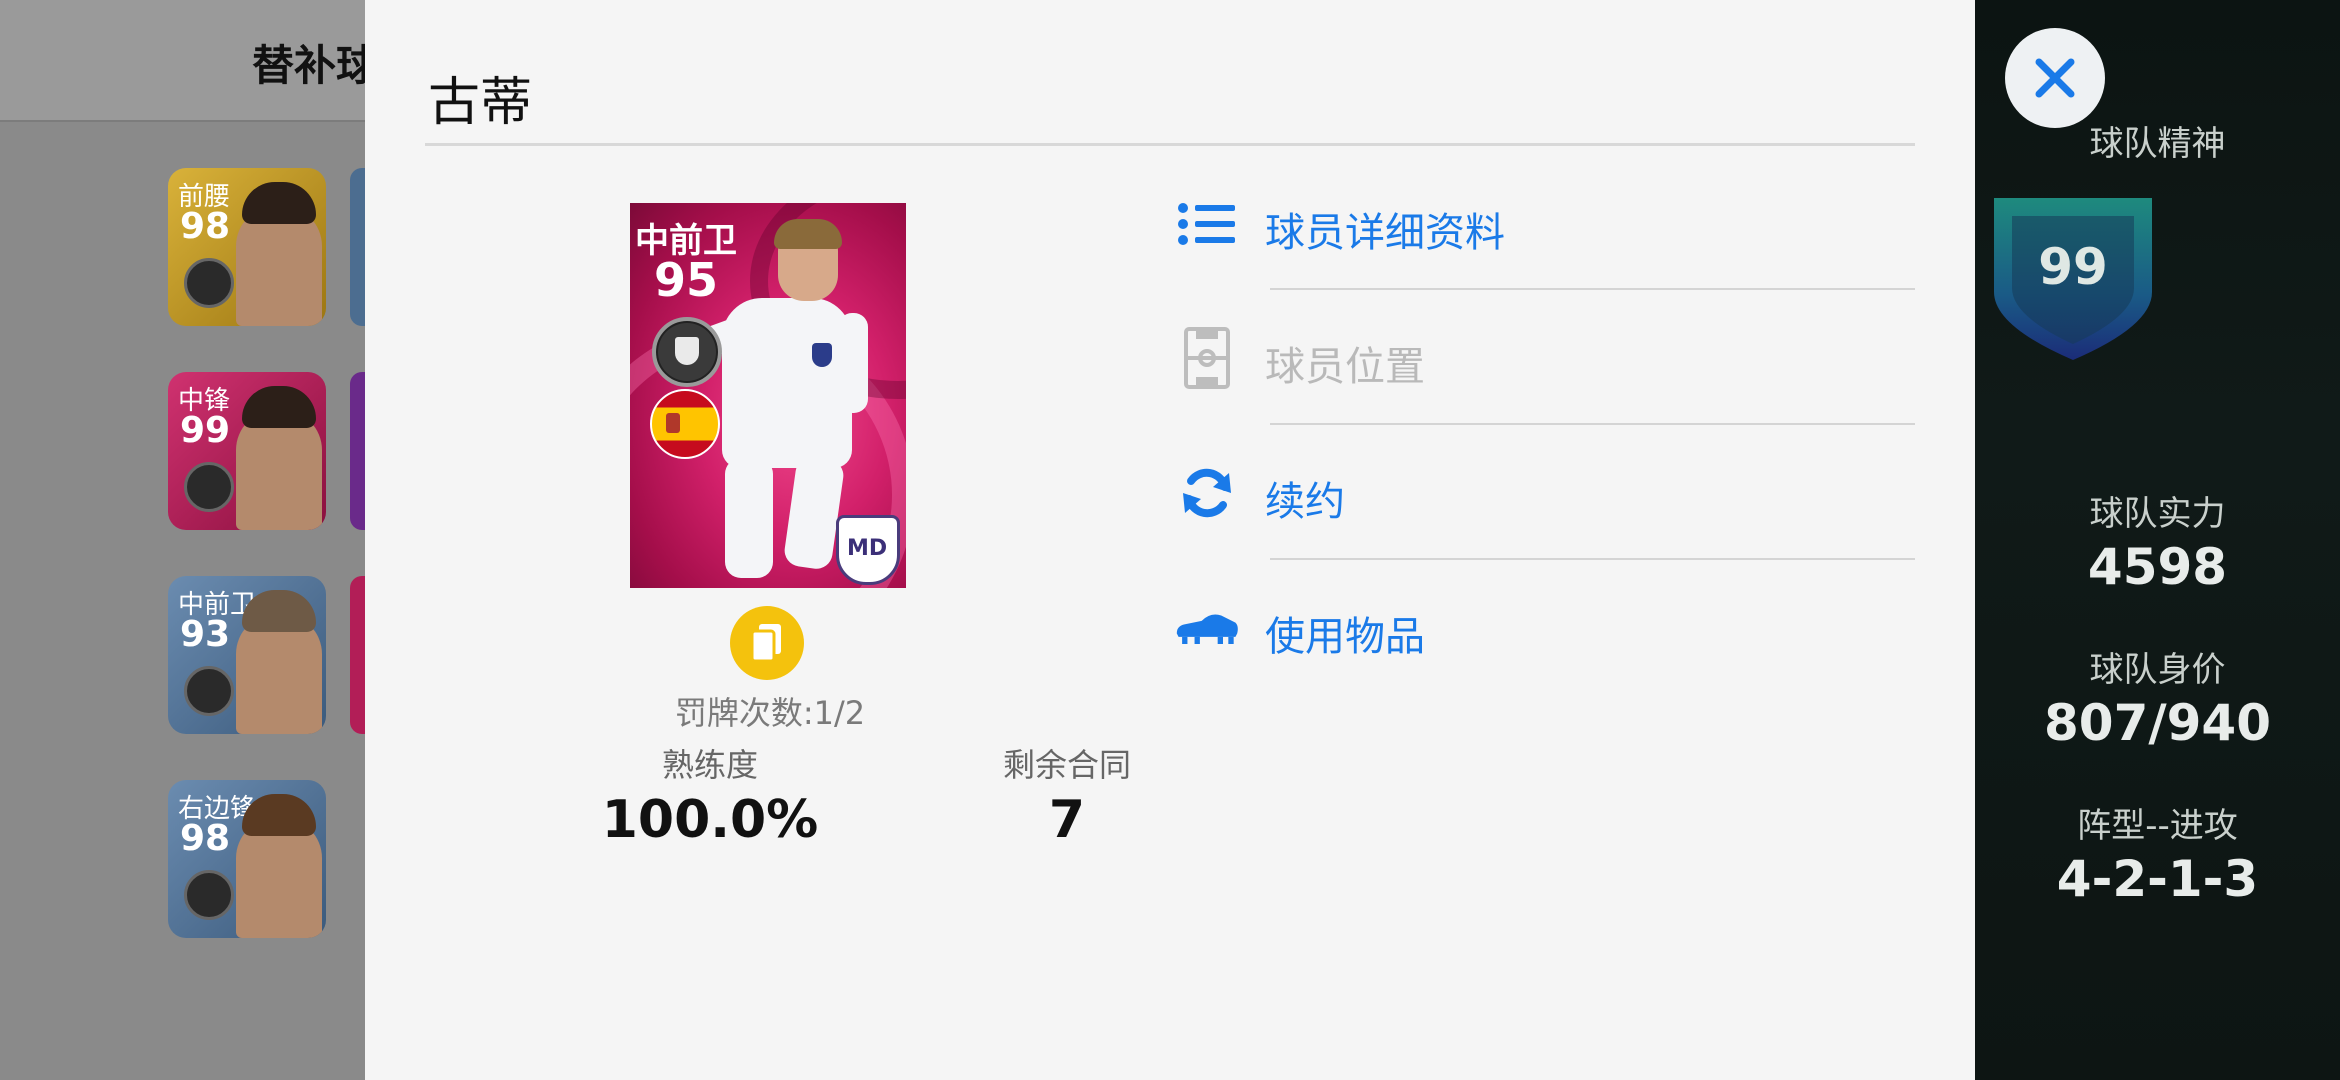 The height and width of the screenshot is (1080, 2340). I want to click on contract-remaining-value: 7, so click(1067, 820).